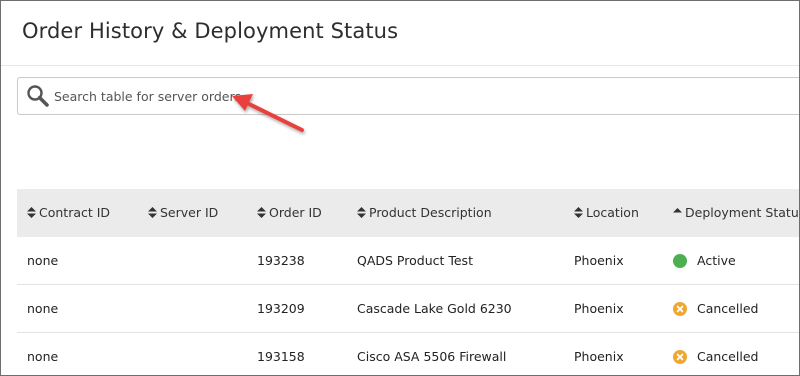 Image resolution: width=800 pixels, height=376 pixels. Describe the element at coordinates (295, 212) in the screenshot. I see `column-label: Order ID` at that location.